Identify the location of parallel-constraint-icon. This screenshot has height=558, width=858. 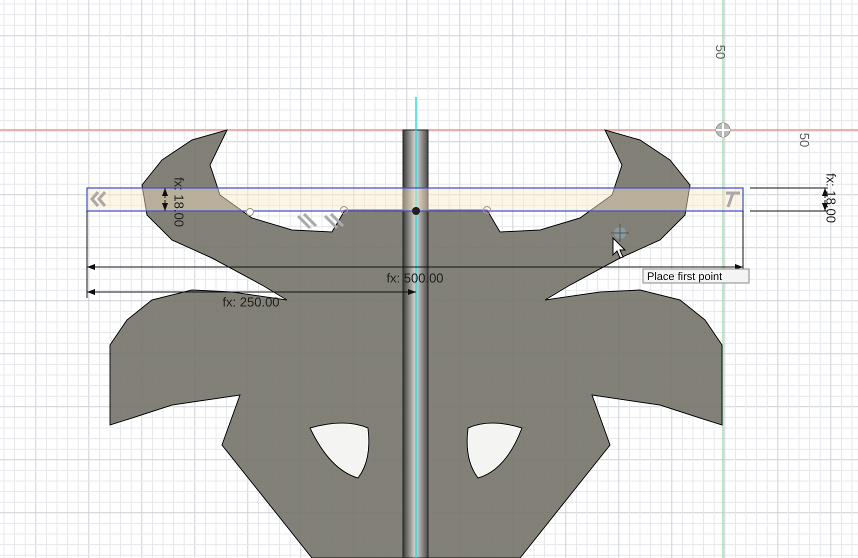
(334, 221).